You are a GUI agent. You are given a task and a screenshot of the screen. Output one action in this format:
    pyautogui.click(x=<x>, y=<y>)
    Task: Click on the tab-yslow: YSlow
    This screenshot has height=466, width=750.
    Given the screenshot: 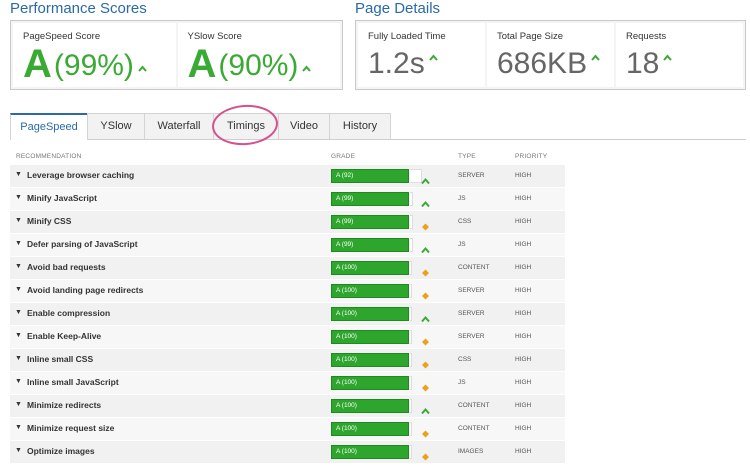 What is the action you would take?
    pyautogui.click(x=116, y=126)
    